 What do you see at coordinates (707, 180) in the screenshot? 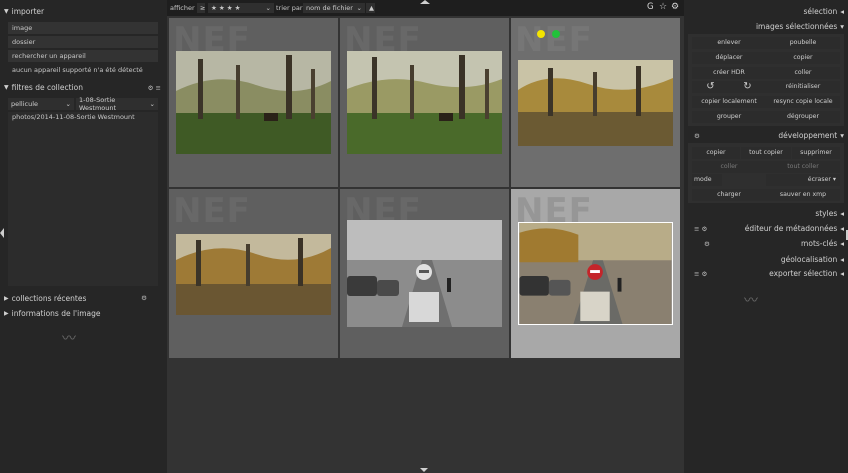
I see `paste-mode-label: mode` at bounding box center [707, 180].